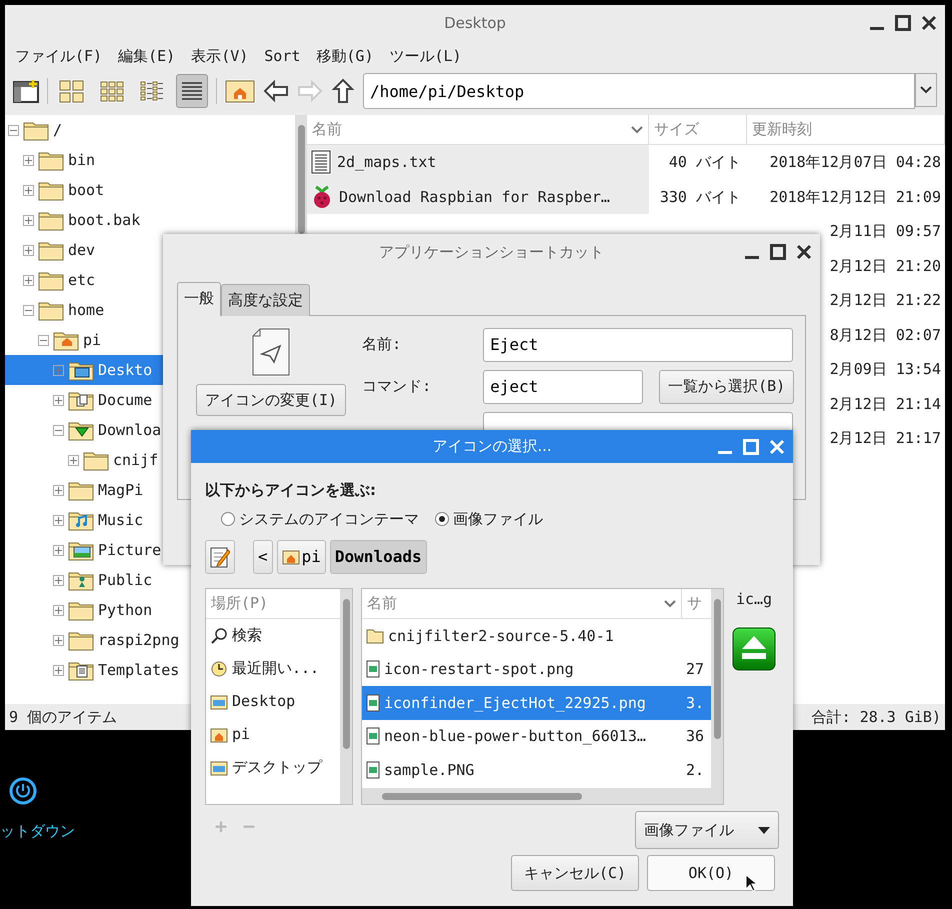 The image size is (952, 909). I want to click on up-arrow-icon, so click(343, 91).